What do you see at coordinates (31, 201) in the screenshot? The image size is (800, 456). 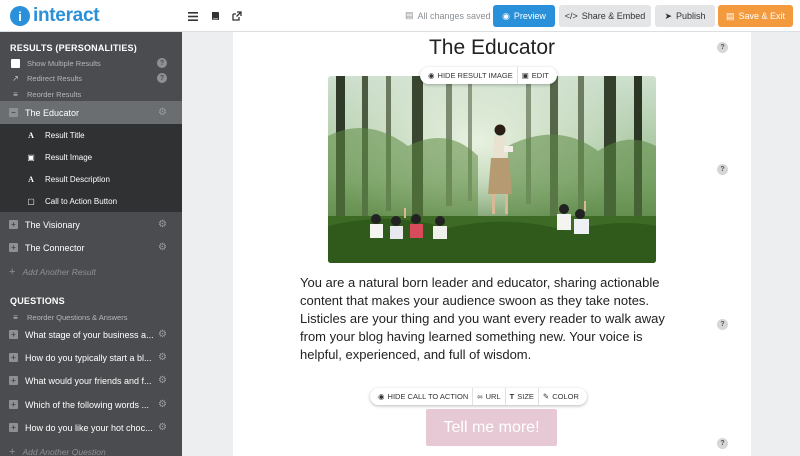 I see `button-icon: ▢` at bounding box center [31, 201].